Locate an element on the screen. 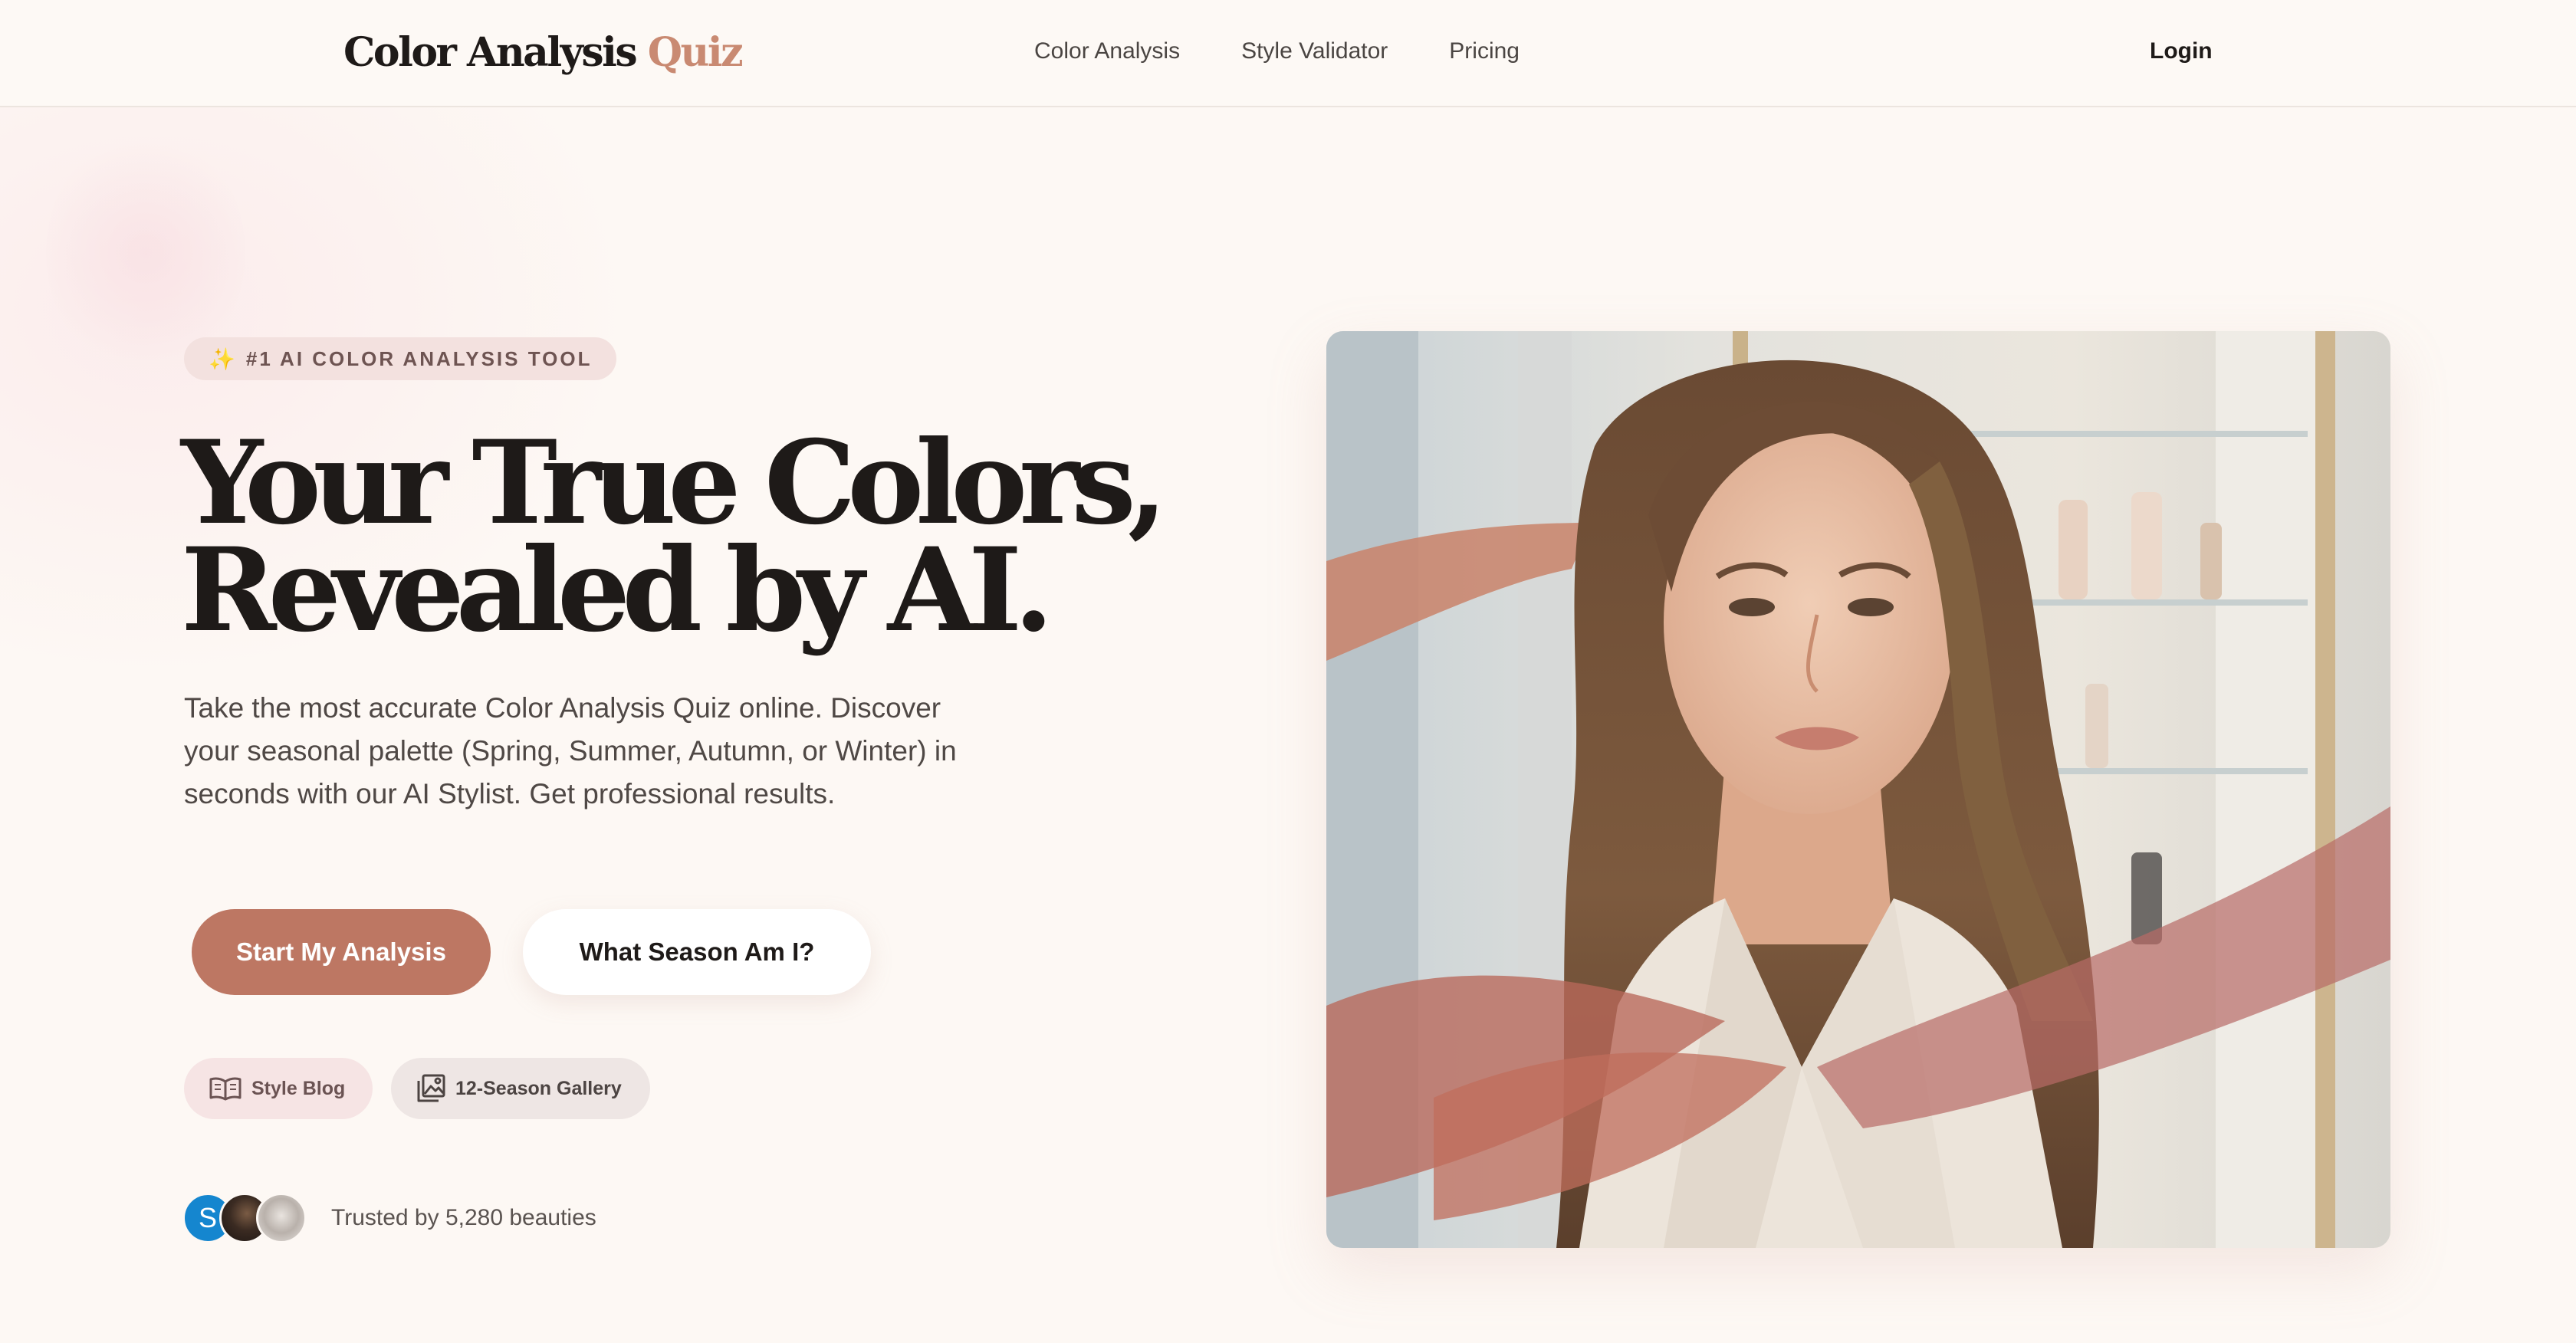 The height and width of the screenshot is (1343, 2576). nav-link-style-validator: Style Validator is located at coordinates (1315, 51).